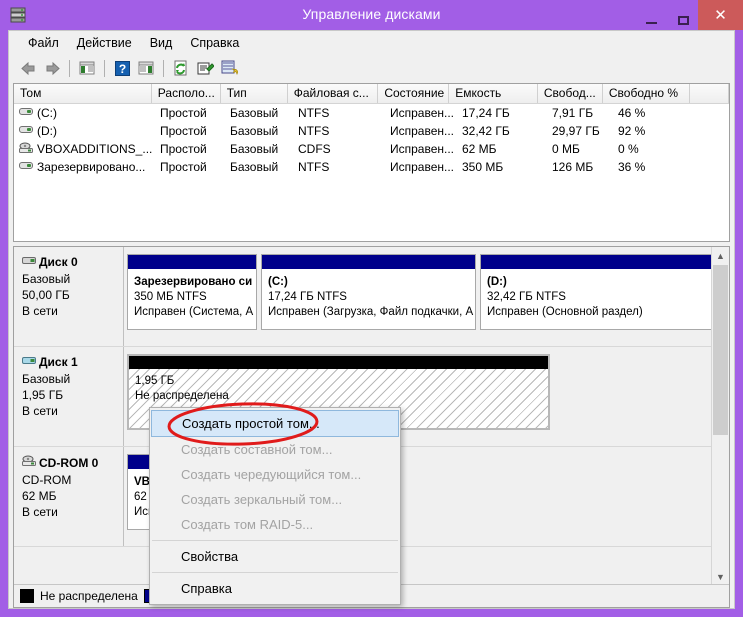 Image resolution: width=743 pixels, height=617 pixels. I want to click on disk-info-0: Диск 0 Базовый 50,00 ГБ В сети, so click(69, 296).